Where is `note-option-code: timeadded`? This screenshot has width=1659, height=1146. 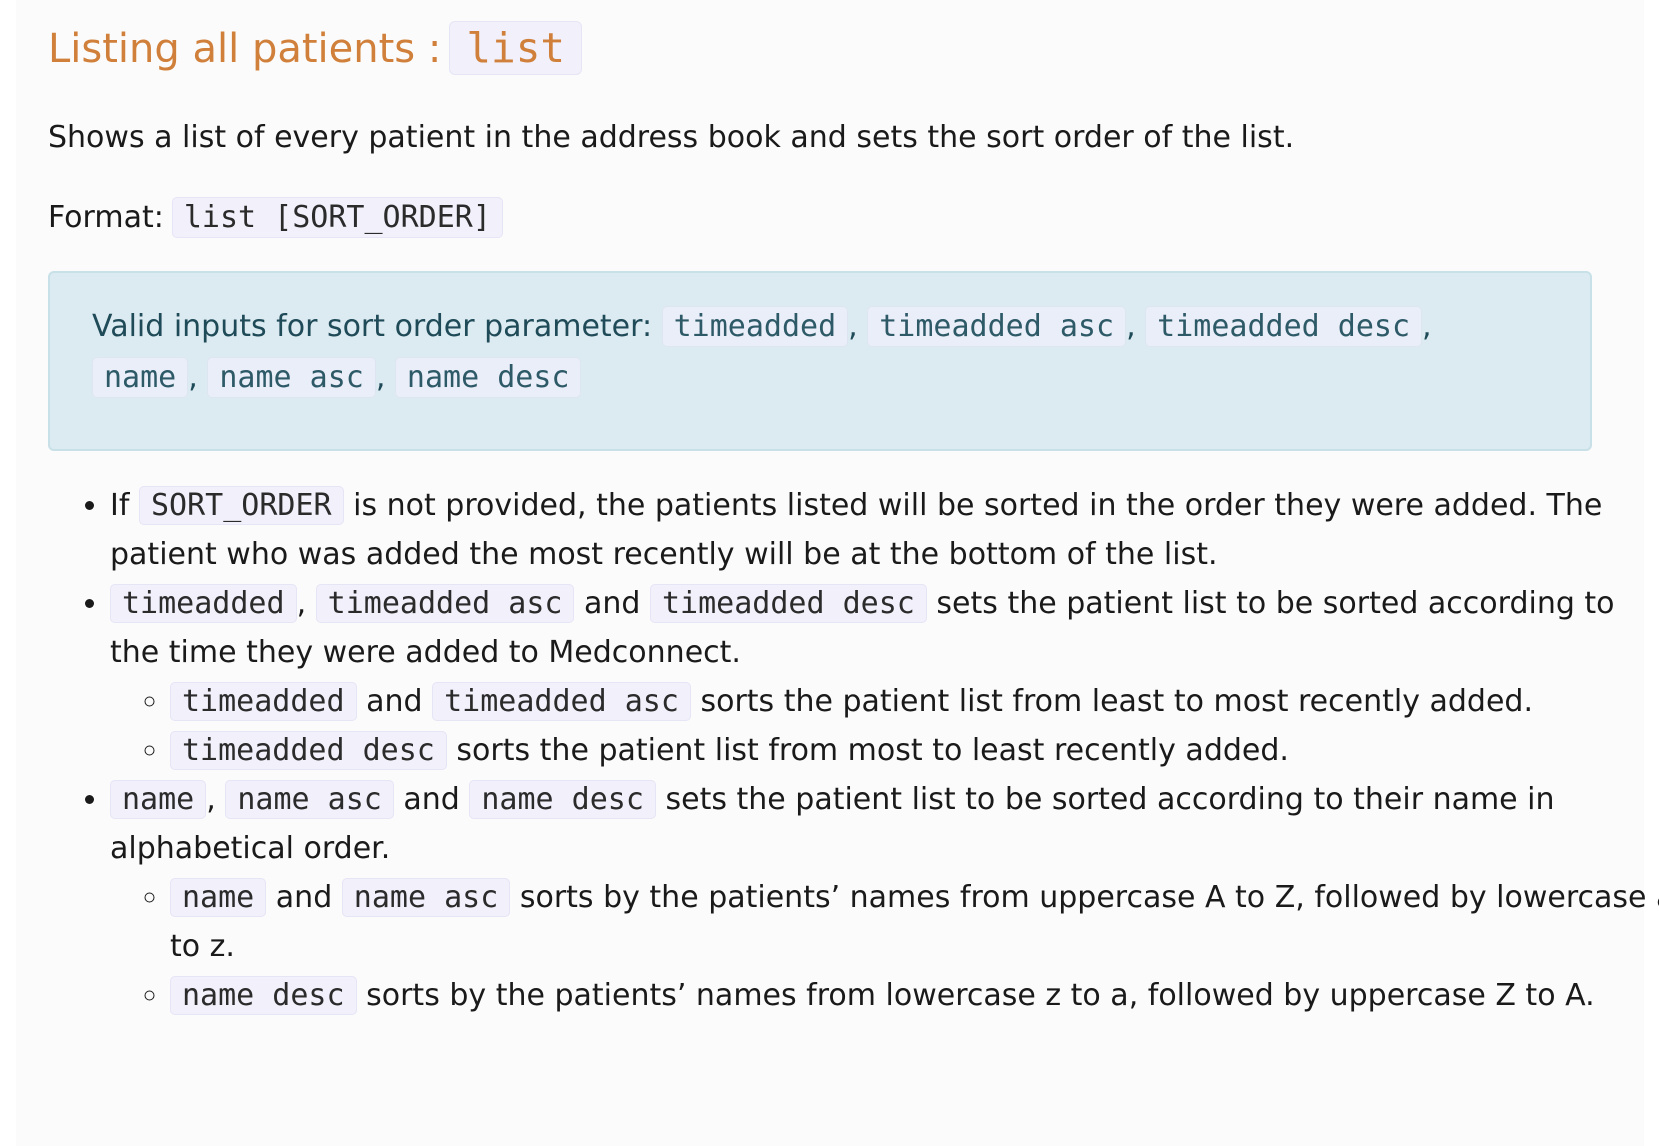 note-option-code: timeadded is located at coordinates (755, 326).